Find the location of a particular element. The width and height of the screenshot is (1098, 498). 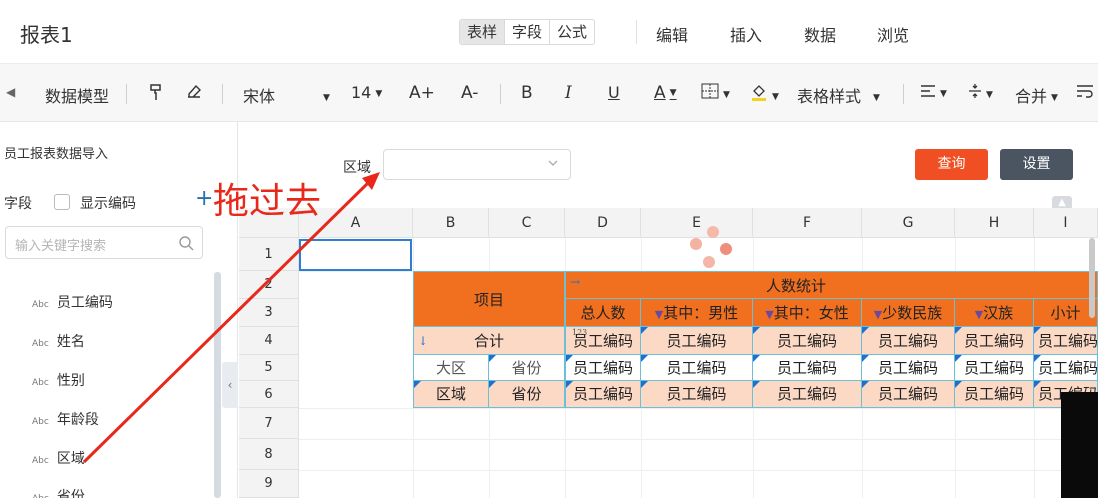

subheader-label: 其中：女性 is located at coordinates (811, 313).